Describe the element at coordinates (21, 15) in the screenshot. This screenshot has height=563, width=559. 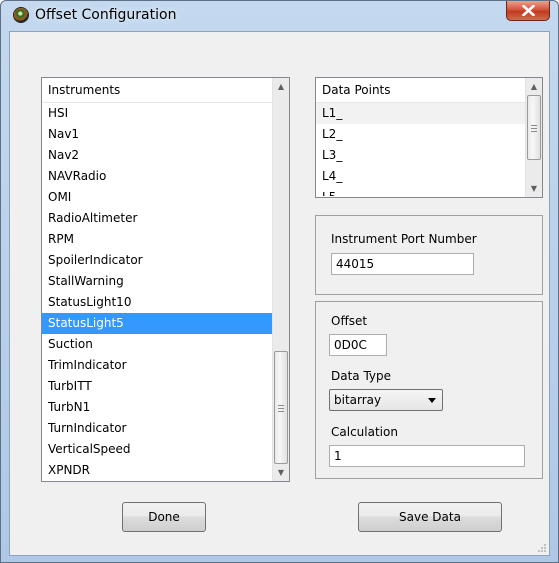
I see `app-logo-icon` at that location.